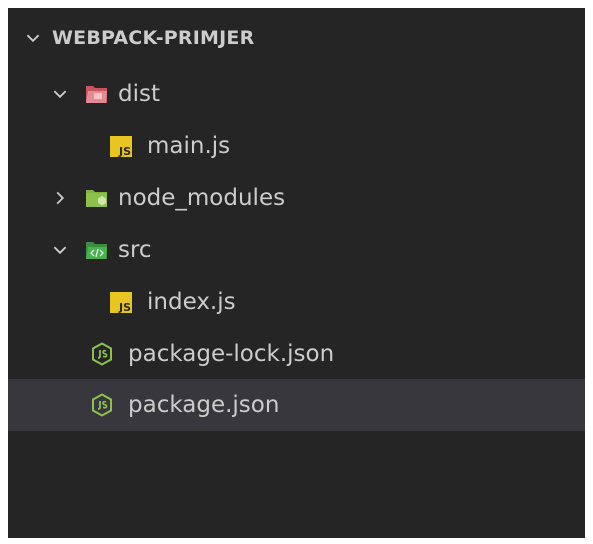 The image size is (593, 544). I want to click on tree-item-src: src, so click(296, 250).